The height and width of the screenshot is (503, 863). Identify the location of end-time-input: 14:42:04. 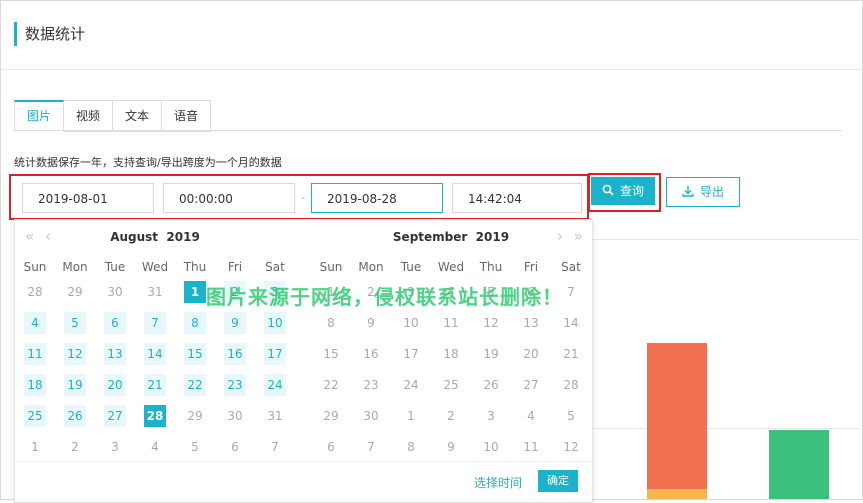
(517, 198).